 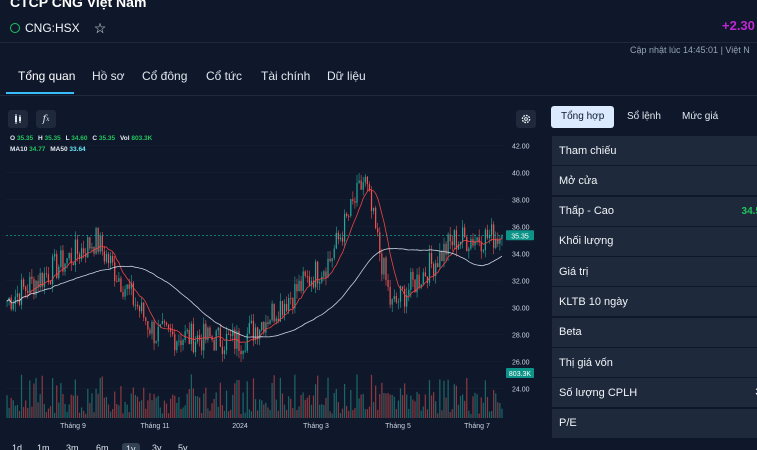 I want to click on timeframe-5y: 5y, so click(x=183, y=446).